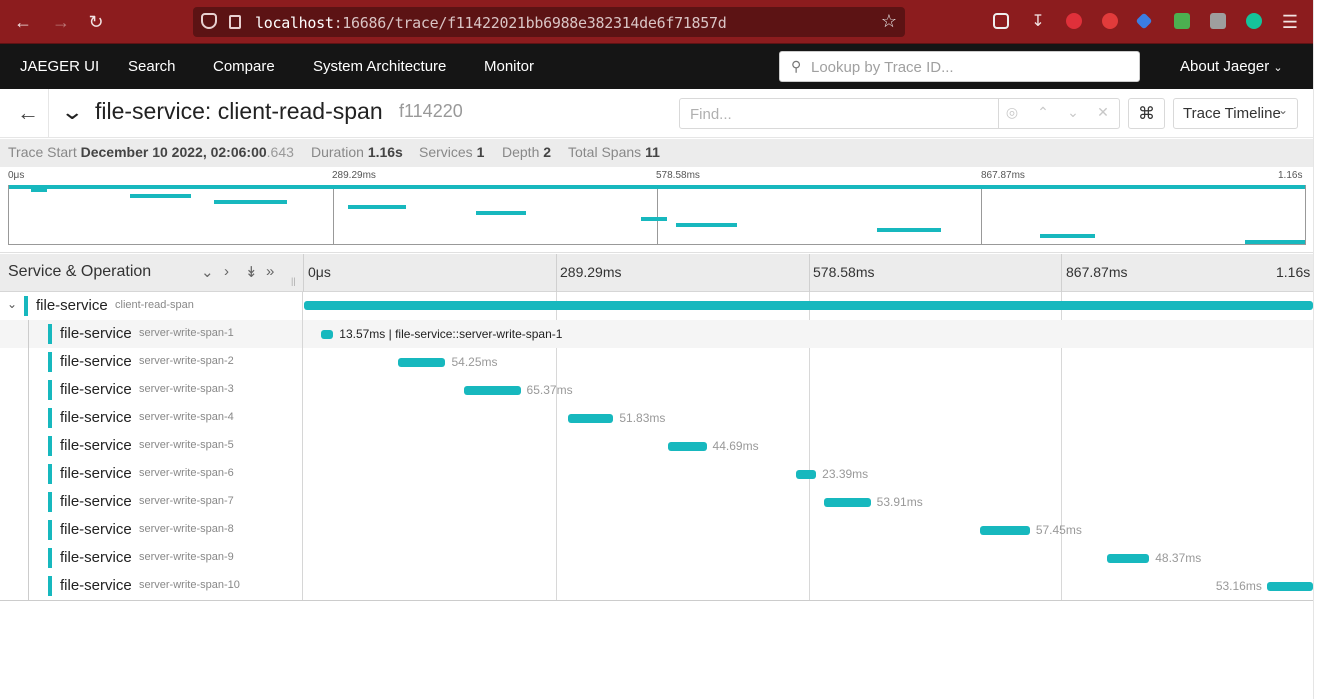 Image resolution: width=1323 pixels, height=699 pixels. Describe the element at coordinates (270, 271) in the screenshot. I see `expand-all-icon: »` at that location.